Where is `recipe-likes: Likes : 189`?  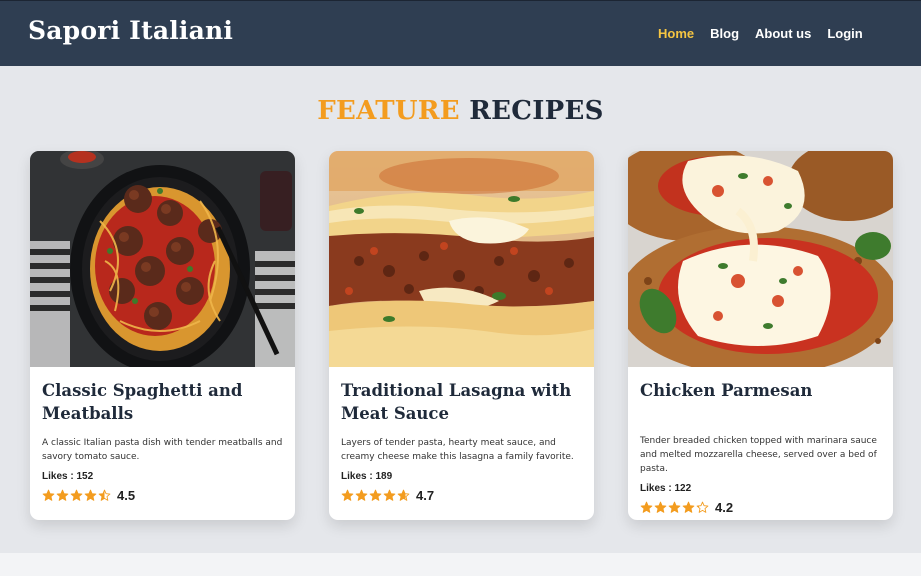 recipe-likes: Likes : 189 is located at coordinates (367, 476).